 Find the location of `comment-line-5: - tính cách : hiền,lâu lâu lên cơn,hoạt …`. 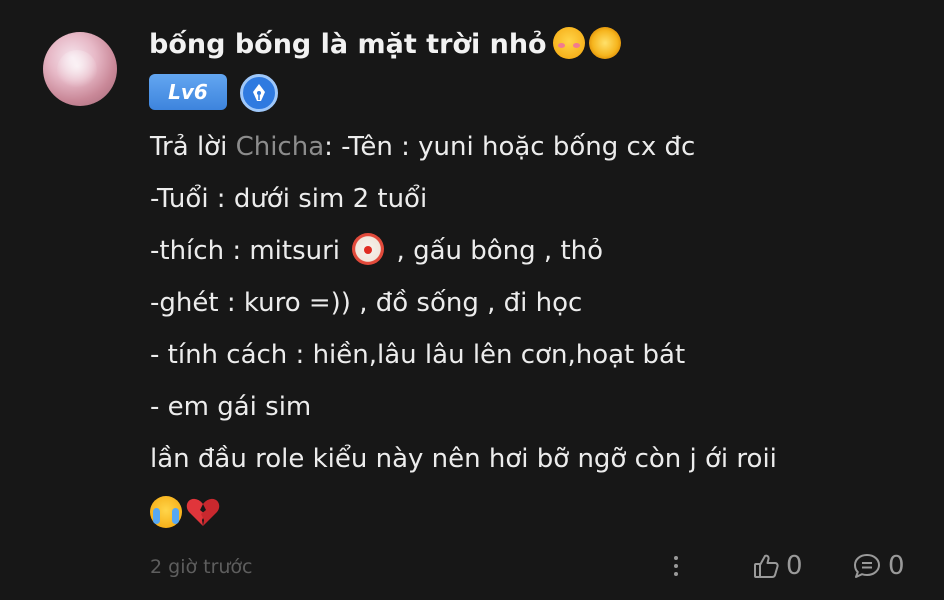

comment-line-5: - tính cách : hiền,lâu lâu lên cơn,hoạt … is located at coordinates (418, 355).